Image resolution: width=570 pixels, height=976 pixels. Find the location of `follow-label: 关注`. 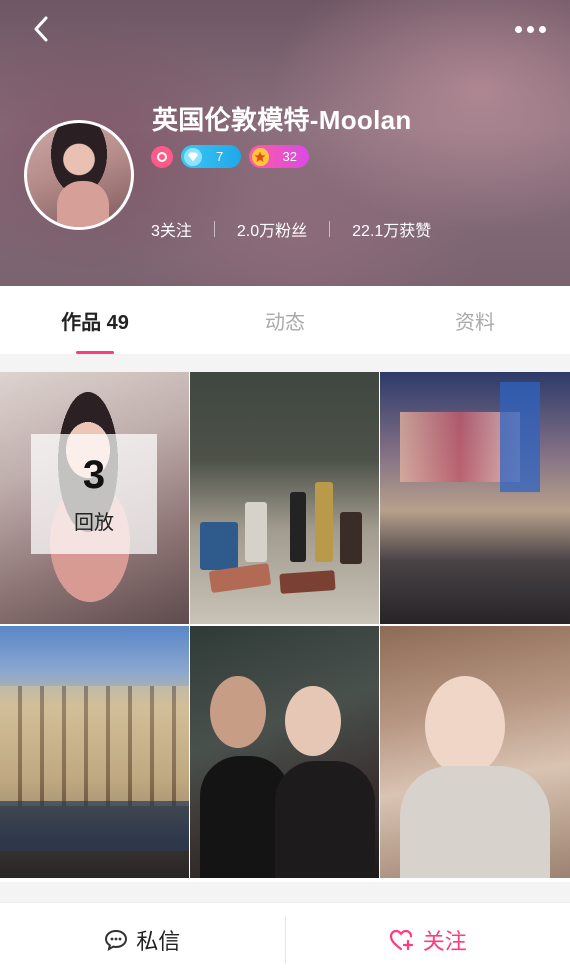

follow-label: 关注 is located at coordinates (444, 941).